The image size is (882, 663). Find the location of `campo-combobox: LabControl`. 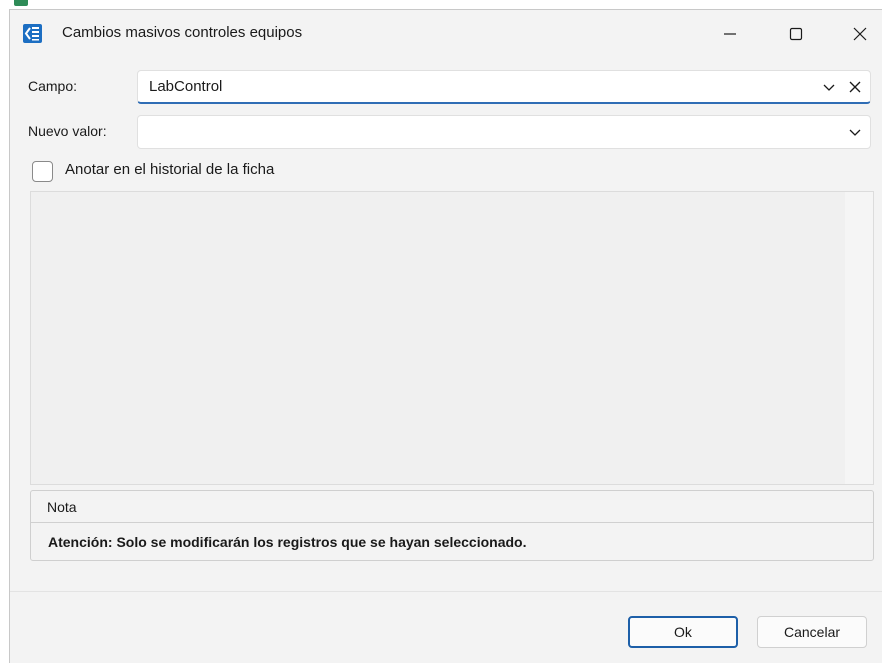

campo-combobox: LabControl is located at coordinates (504, 87).